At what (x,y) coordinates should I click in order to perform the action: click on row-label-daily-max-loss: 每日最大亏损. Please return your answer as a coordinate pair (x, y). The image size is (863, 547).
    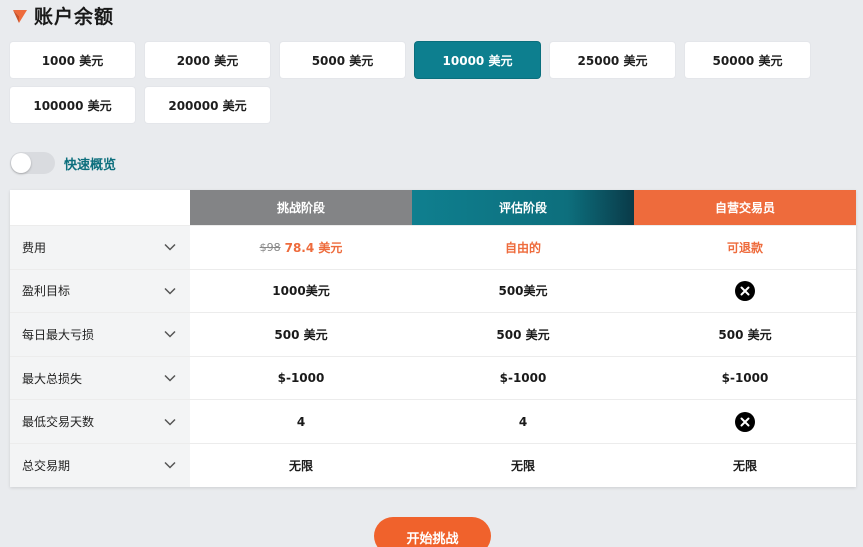
    Looking at the image, I should click on (100, 334).